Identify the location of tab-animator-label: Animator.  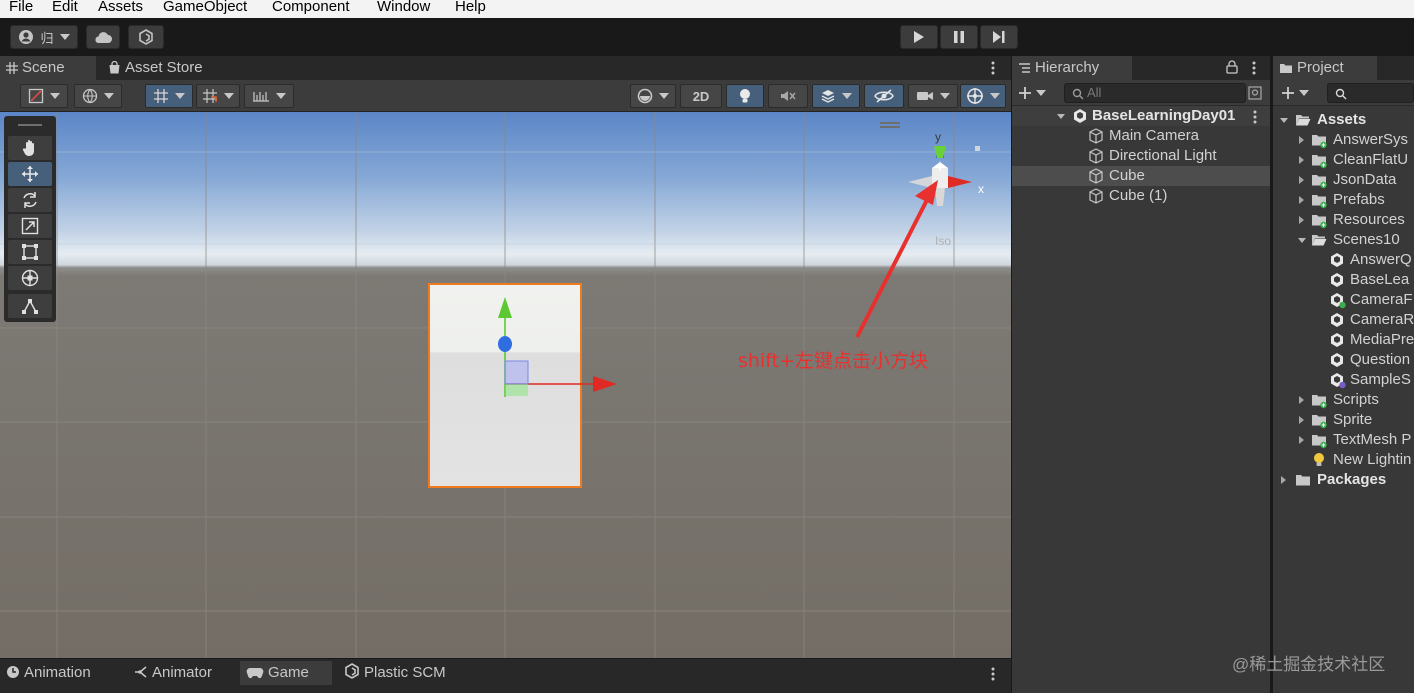
(182, 672).